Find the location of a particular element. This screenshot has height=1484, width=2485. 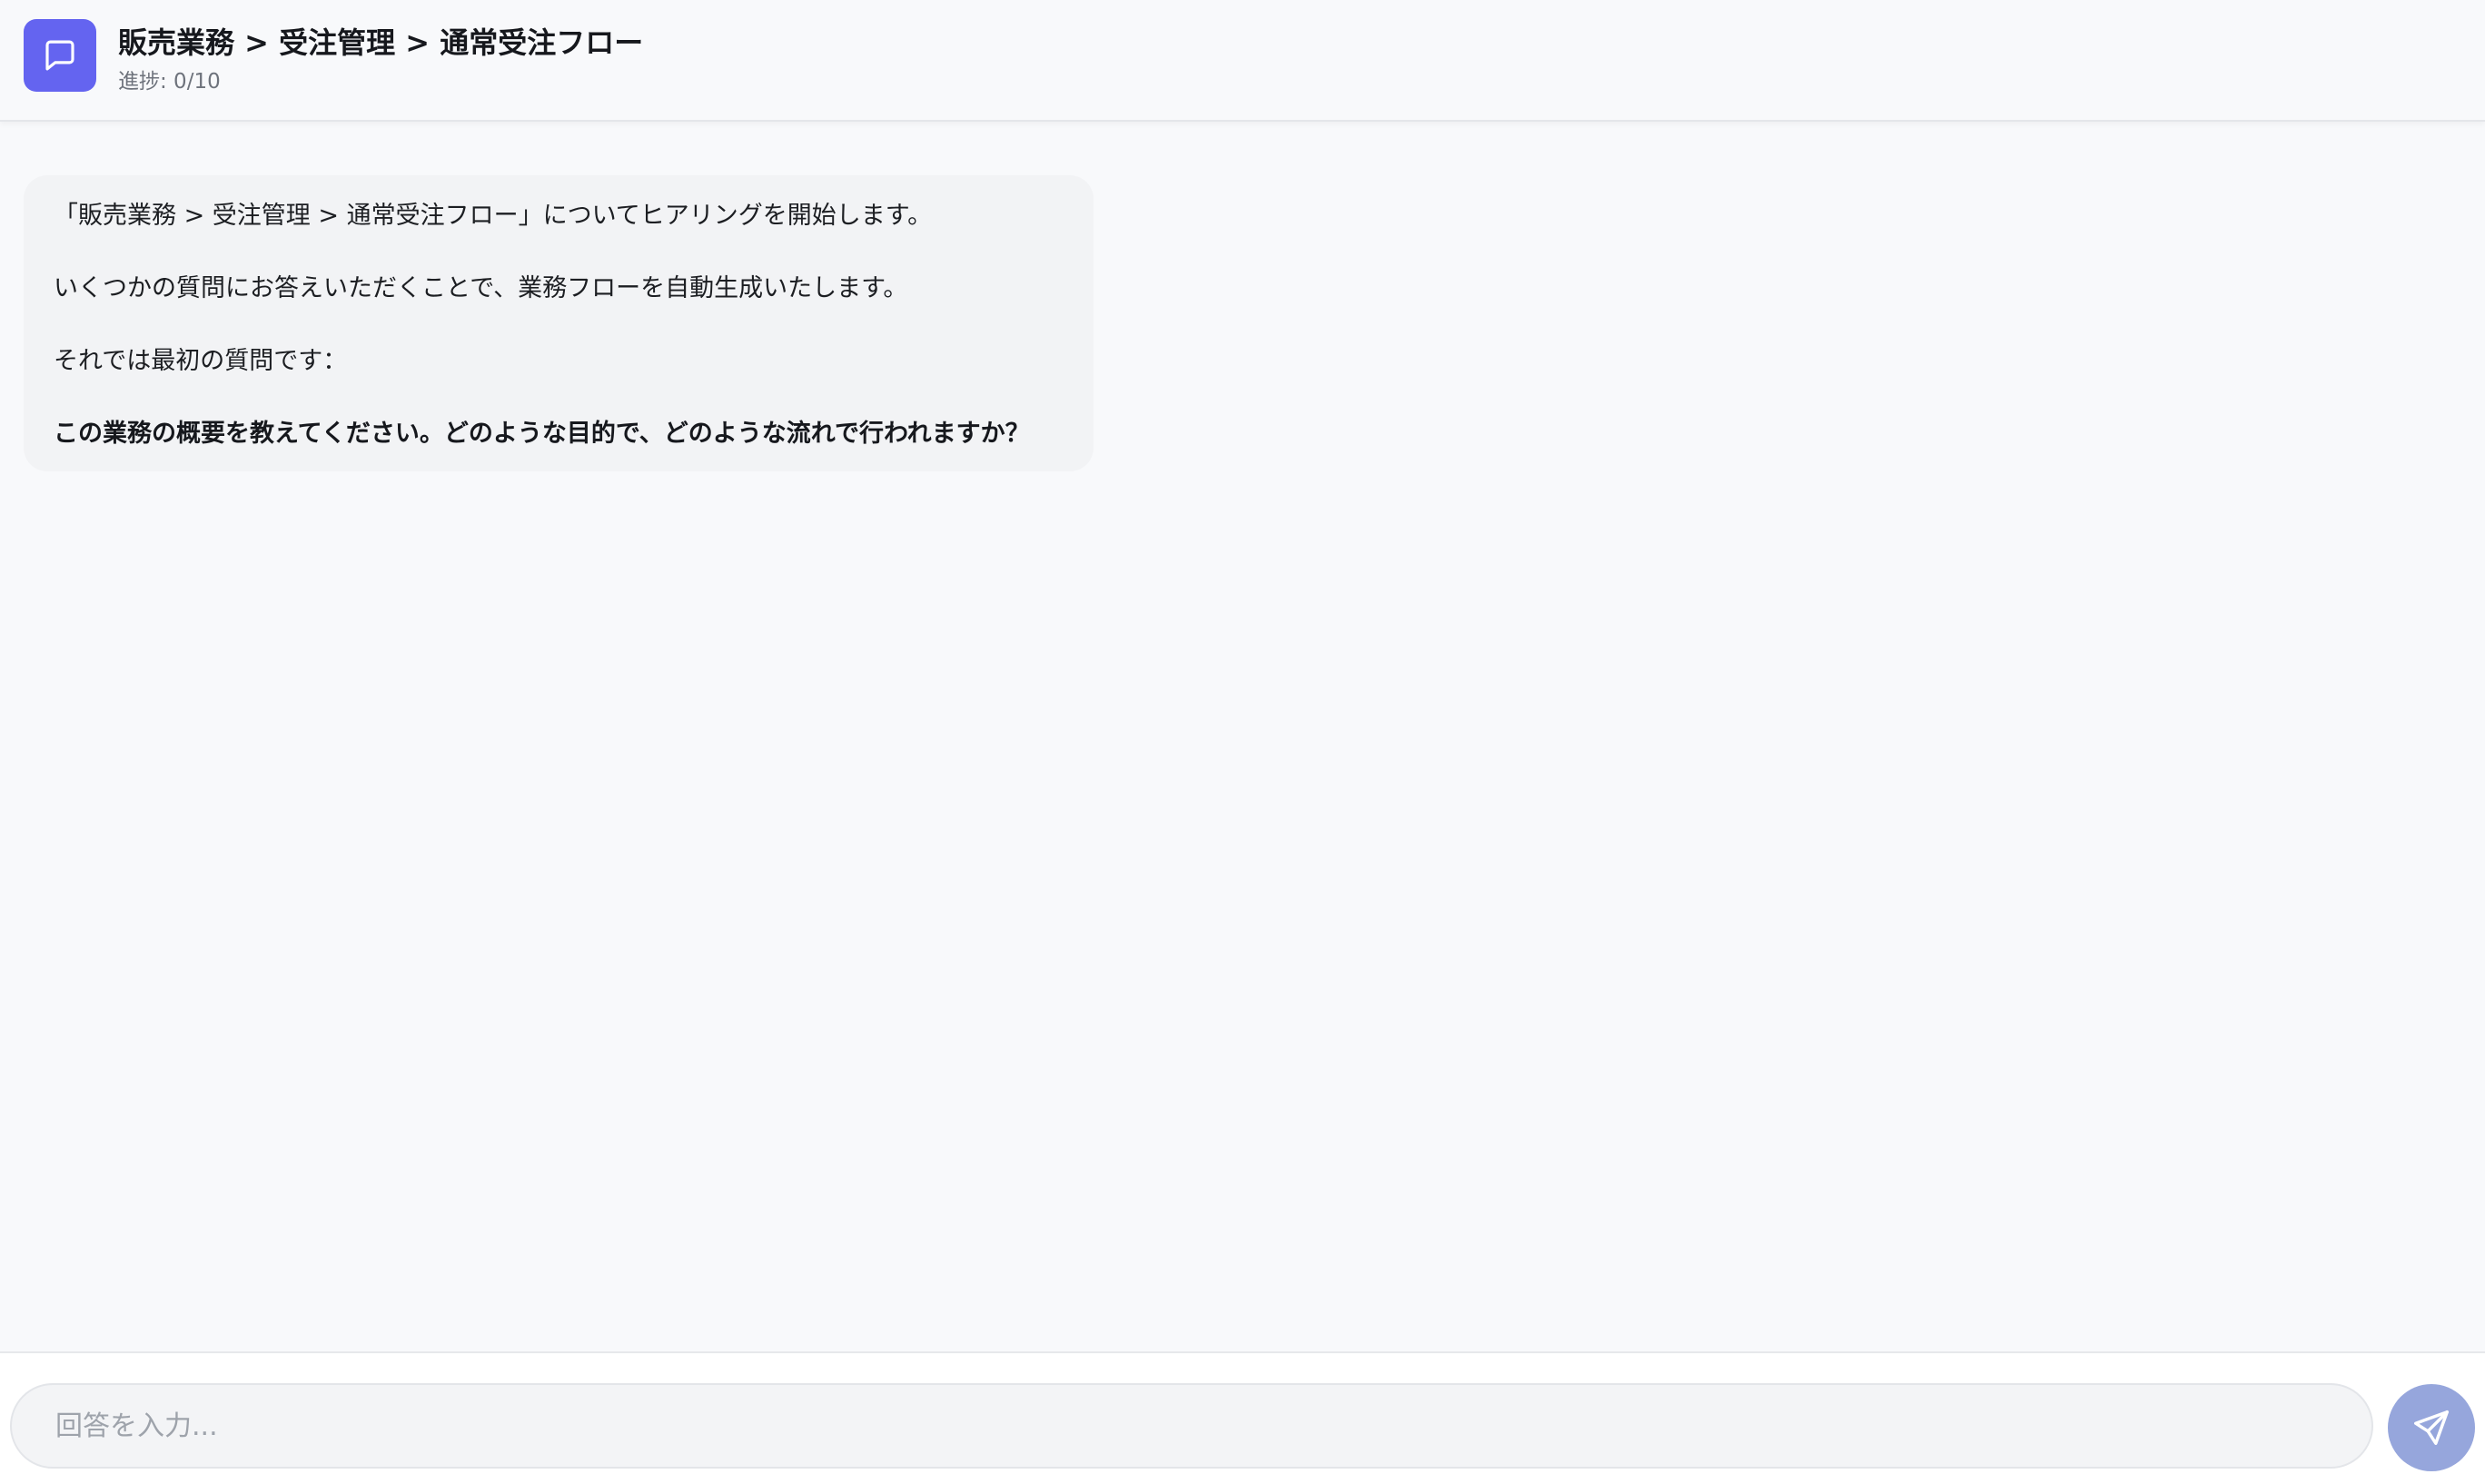

send-button is located at coordinates (2431, 1427).